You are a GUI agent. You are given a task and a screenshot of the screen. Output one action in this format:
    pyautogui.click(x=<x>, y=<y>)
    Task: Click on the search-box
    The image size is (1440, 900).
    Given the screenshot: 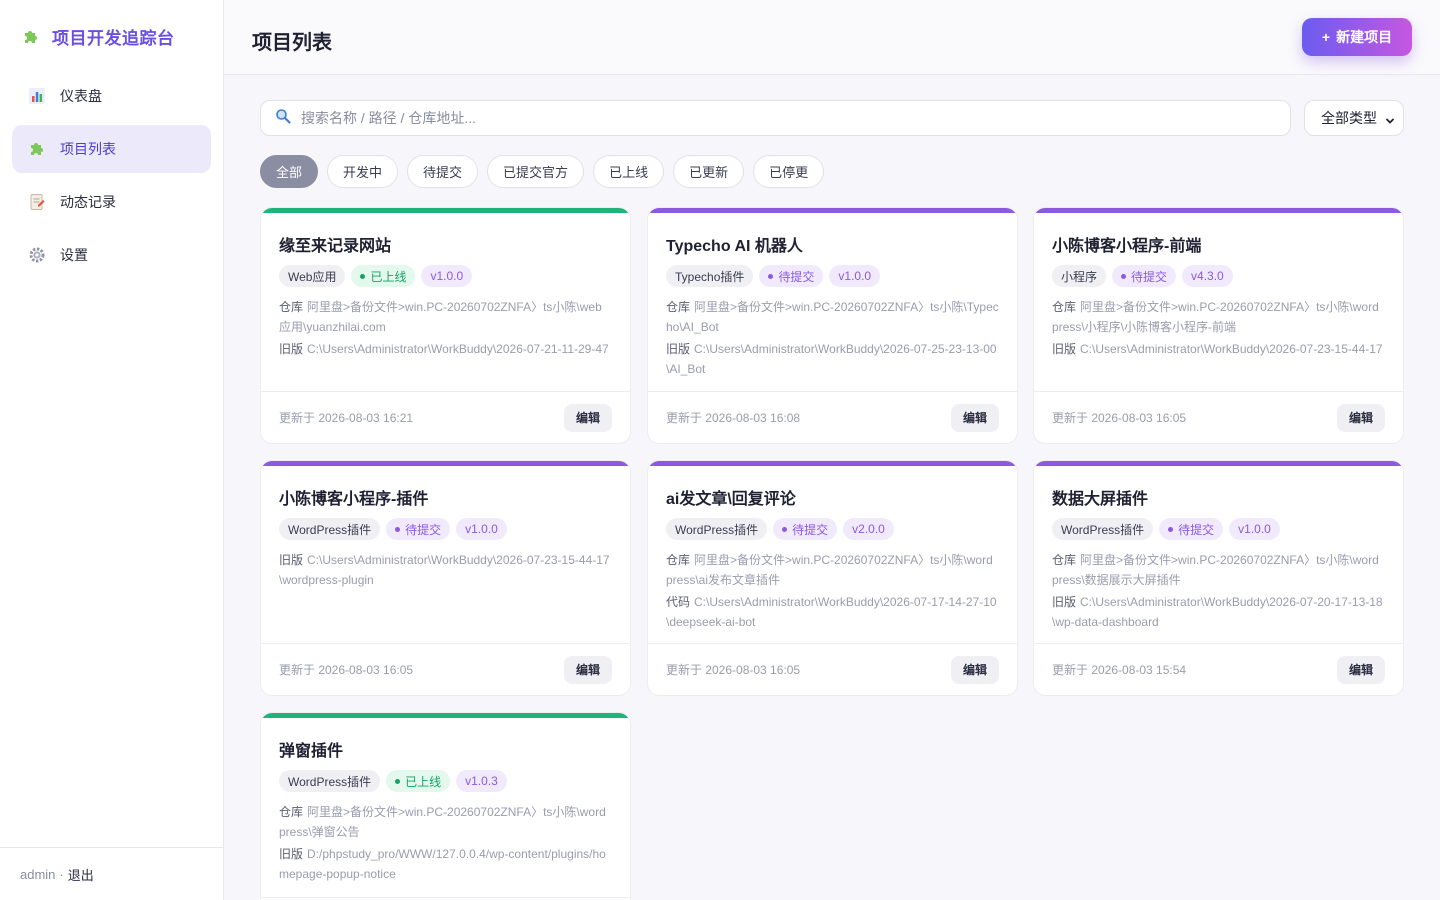 What is the action you would take?
    pyautogui.click(x=775, y=118)
    